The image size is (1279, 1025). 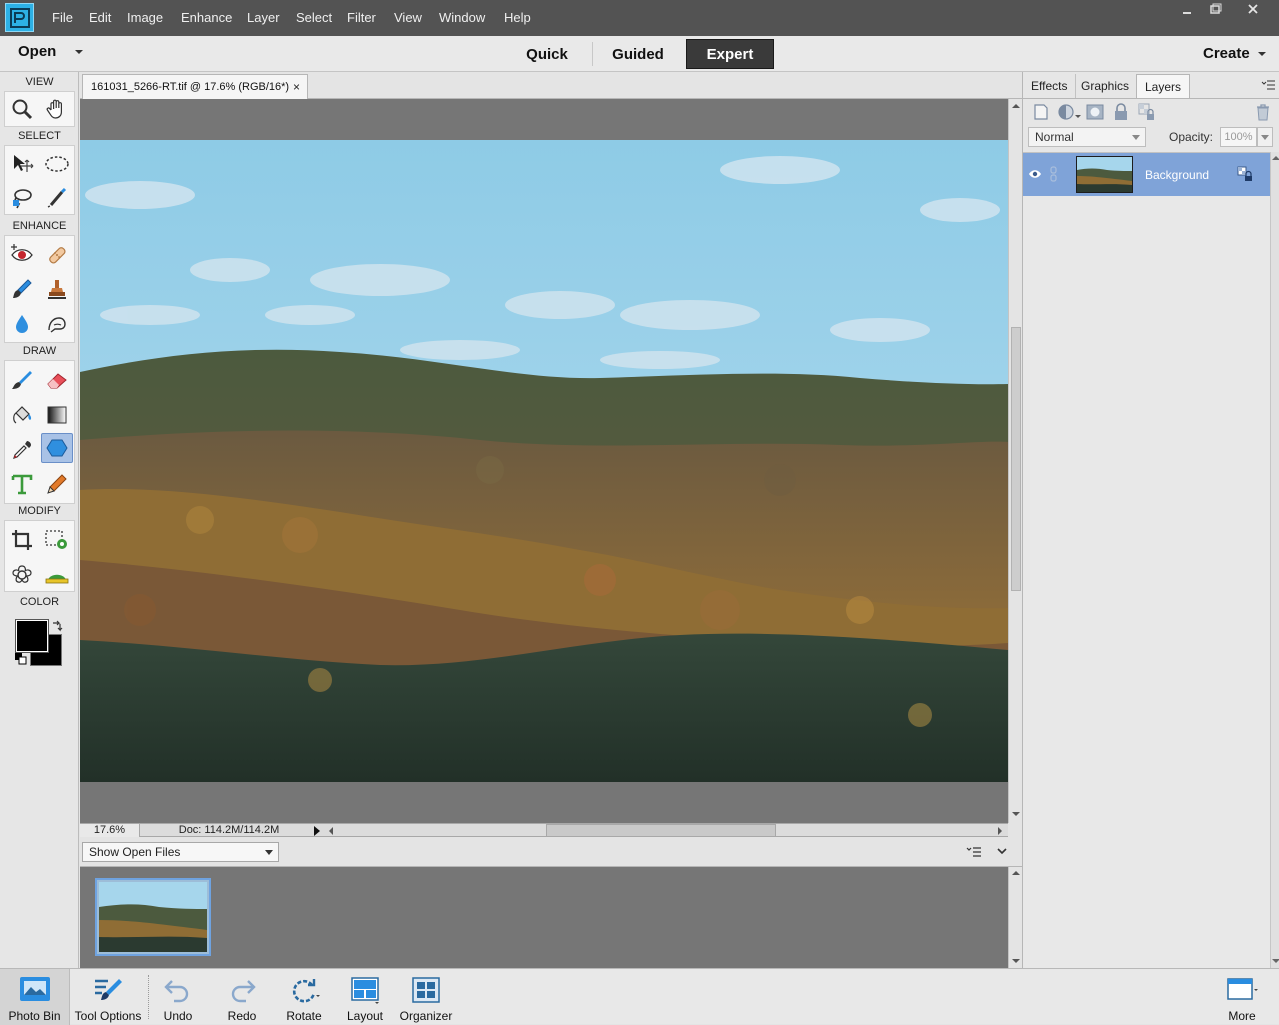 I want to click on lasso-tool-icon, so click(x=22, y=198).